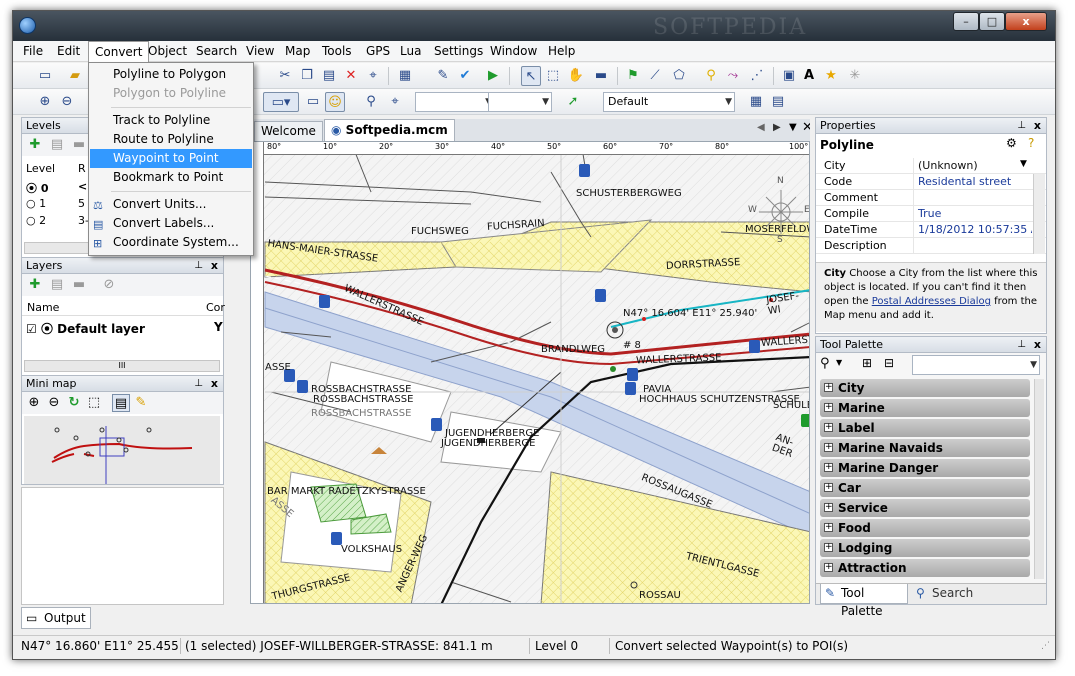  Describe the element at coordinates (974, 166) in the screenshot. I see `prop-value: (Unknown)` at that location.